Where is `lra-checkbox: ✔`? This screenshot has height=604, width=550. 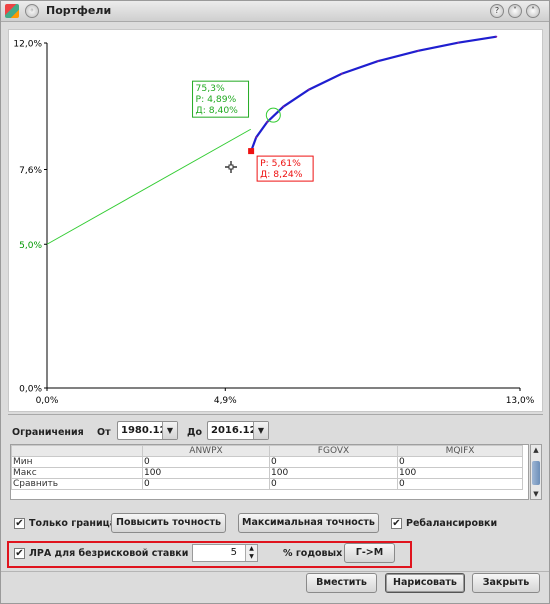 lra-checkbox: ✔ is located at coordinates (19, 553).